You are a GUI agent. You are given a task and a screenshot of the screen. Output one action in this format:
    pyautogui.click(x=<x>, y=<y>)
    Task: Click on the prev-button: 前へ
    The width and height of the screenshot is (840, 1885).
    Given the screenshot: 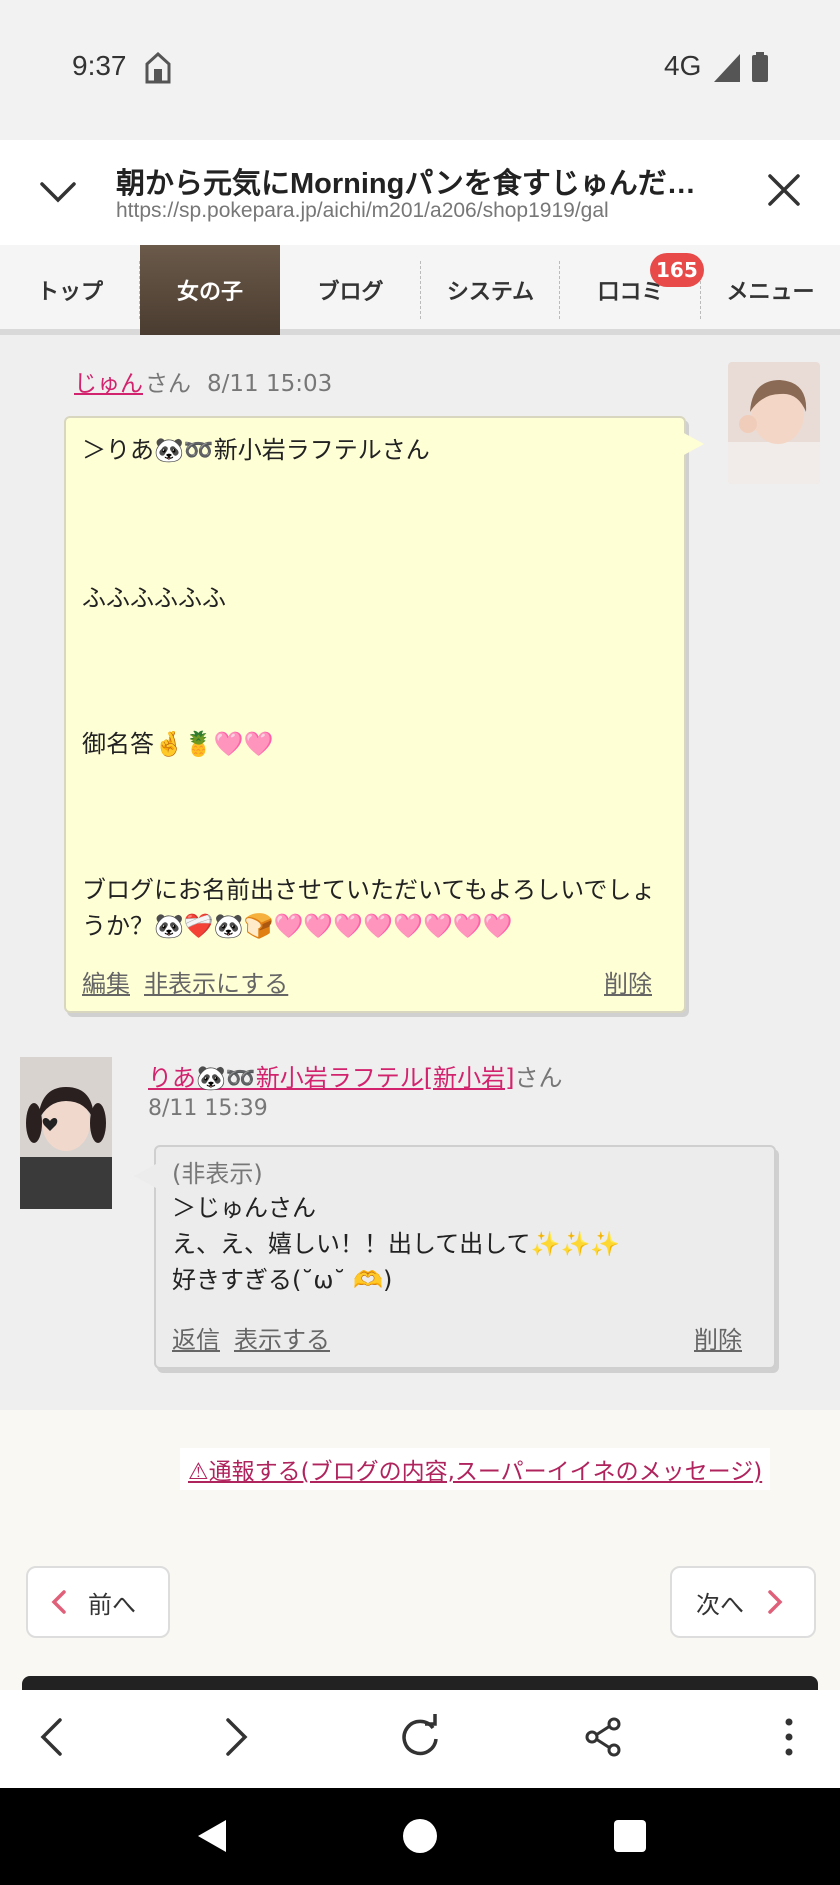 What is the action you would take?
    pyautogui.click(x=98, y=1602)
    